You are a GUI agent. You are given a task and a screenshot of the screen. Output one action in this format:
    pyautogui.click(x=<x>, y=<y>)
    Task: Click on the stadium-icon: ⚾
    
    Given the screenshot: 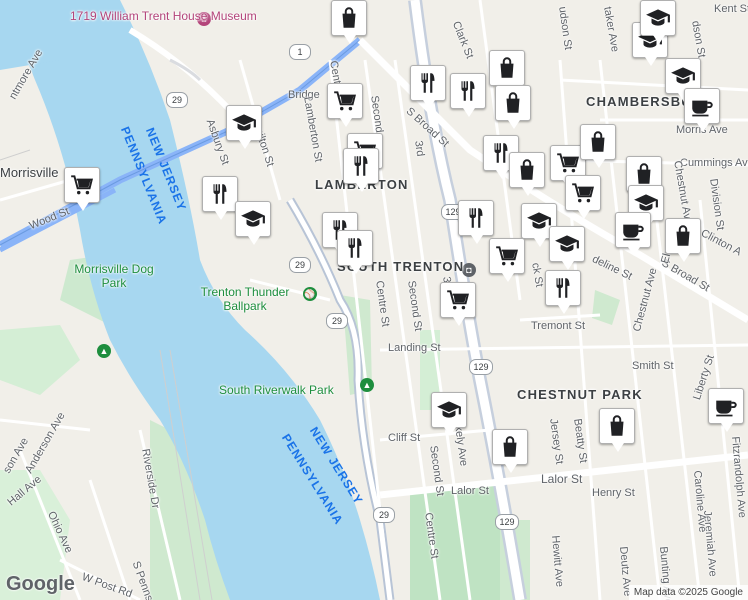 What is the action you would take?
    pyautogui.click(x=310, y=294)
    